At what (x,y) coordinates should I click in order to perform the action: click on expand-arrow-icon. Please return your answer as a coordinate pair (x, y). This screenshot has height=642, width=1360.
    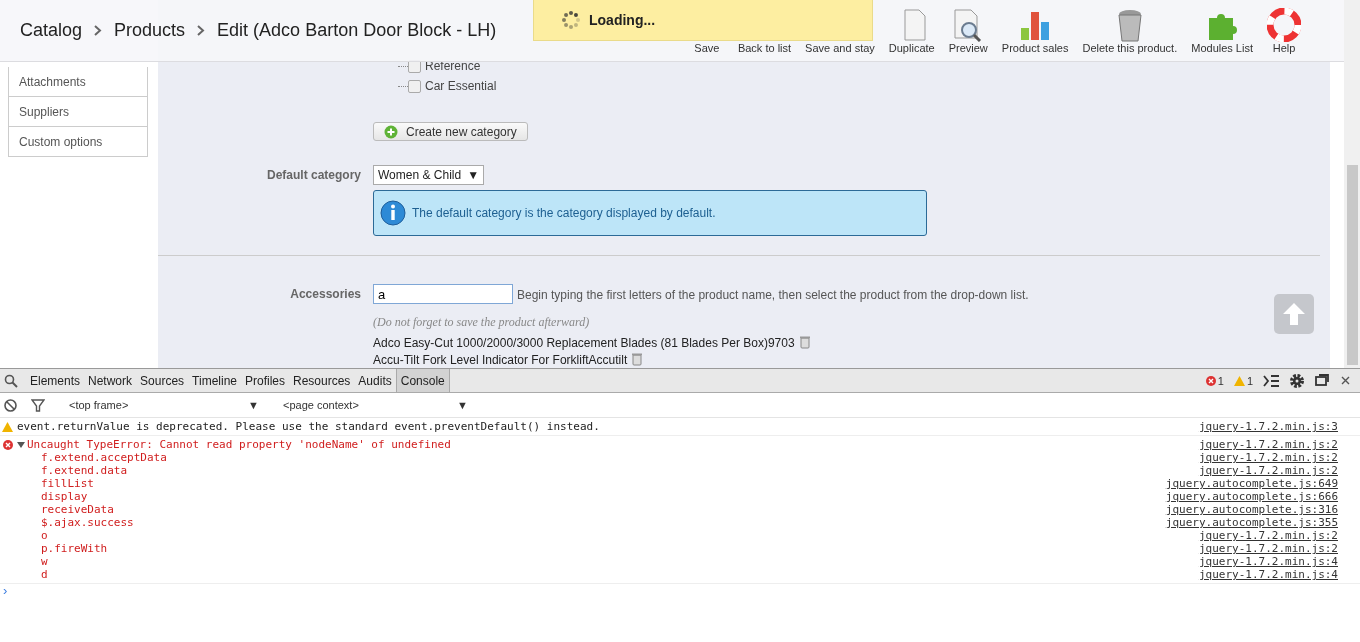
    Looking at the image, I should click on (21, 444).